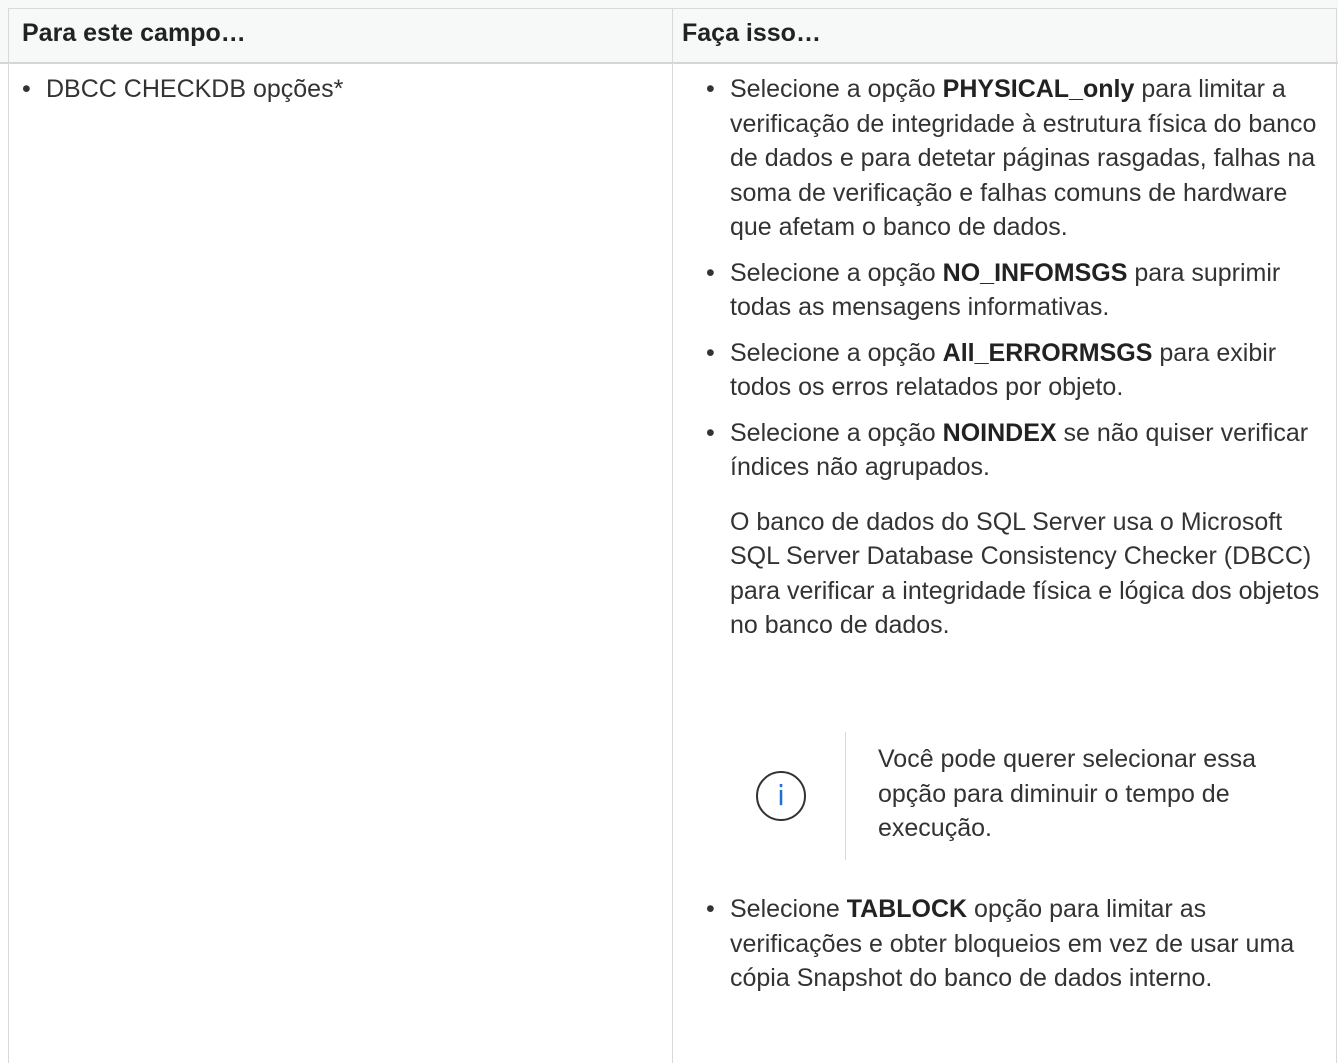 The height and width of the screenshot is (1063, 1338). What do you see at coordinates (1035, 272) in the screenshot?
I see `option-name: NO_INFOMSGS` at bounding box center [1035, 272].